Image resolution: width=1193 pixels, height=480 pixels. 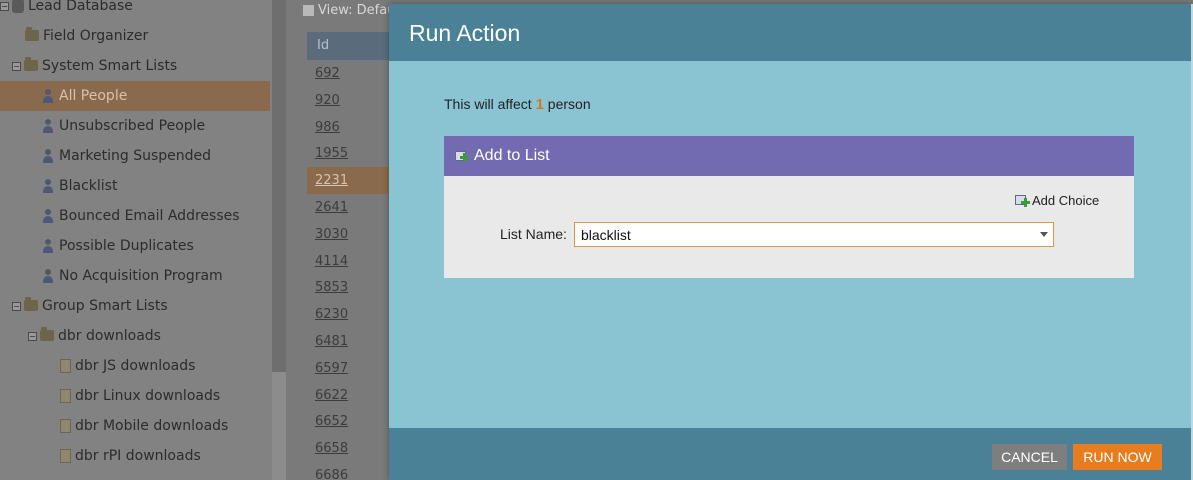 What do you see at coordinates (149, 216) in the screenshot?
I see `tree-item-label: Bounced Email Addresses` at bounding box center [149, 216].